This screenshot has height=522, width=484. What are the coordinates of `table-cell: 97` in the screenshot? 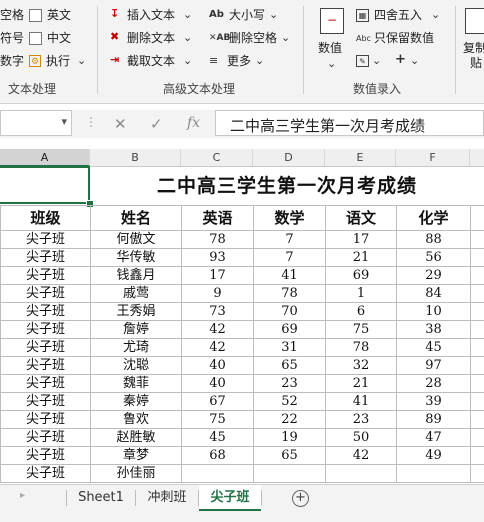 It's located at (433, 365).